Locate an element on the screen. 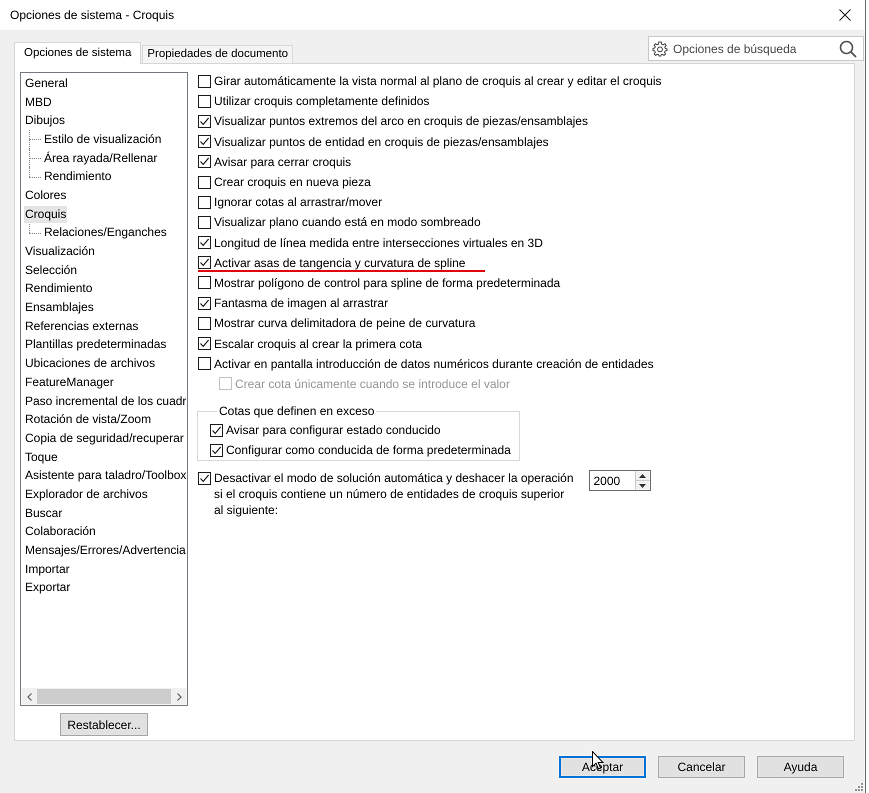  gear-icon is located at coordinates (660, 48).